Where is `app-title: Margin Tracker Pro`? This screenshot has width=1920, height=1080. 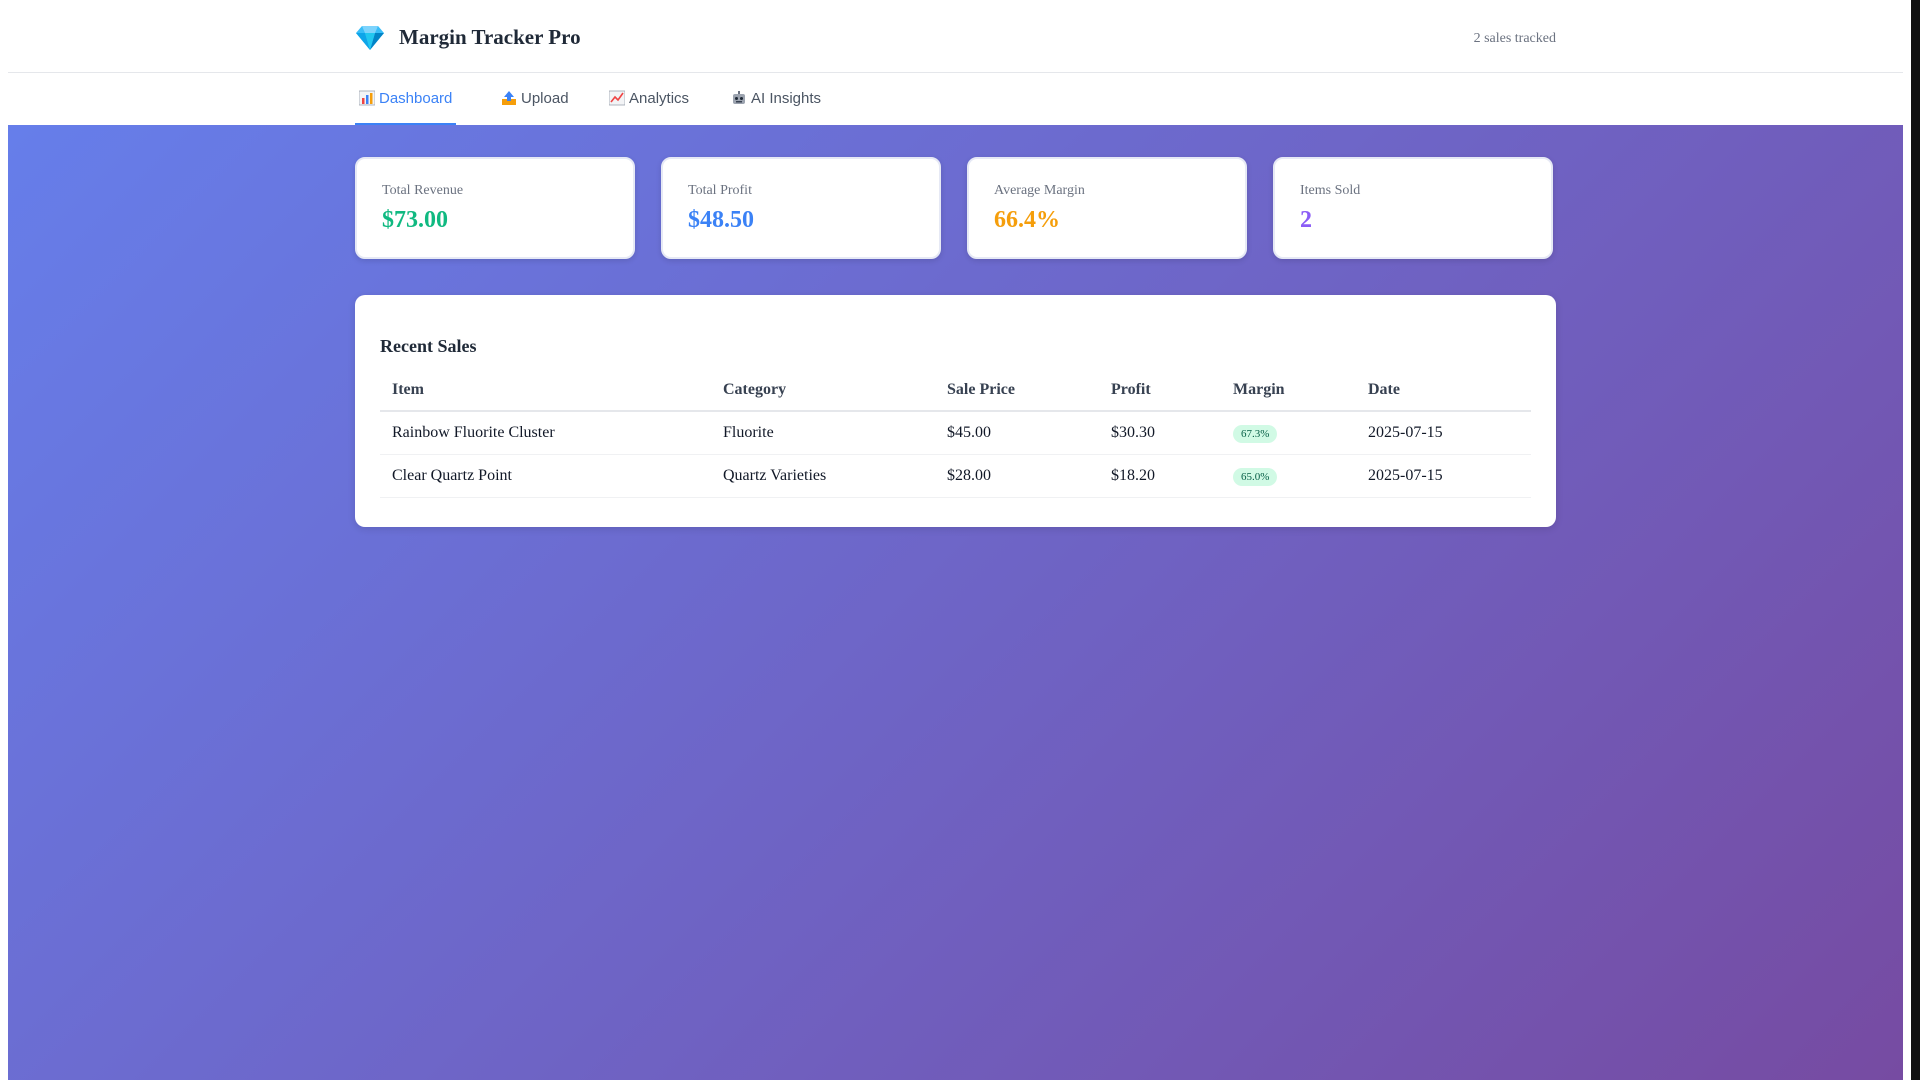 app-title: Margin Tracker Pro is located at coordinates (490, 36).